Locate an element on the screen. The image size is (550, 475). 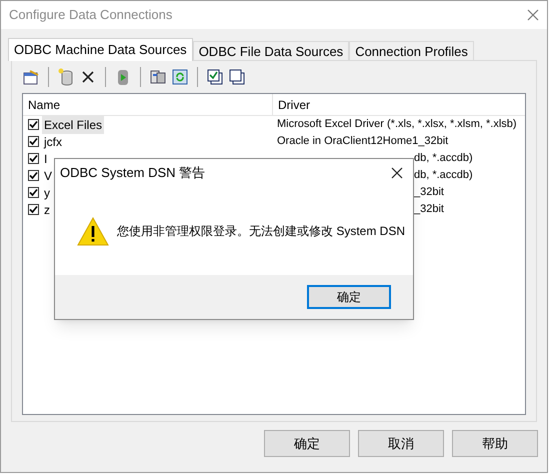
data-source-name: y is located at coordinates (47, 193).